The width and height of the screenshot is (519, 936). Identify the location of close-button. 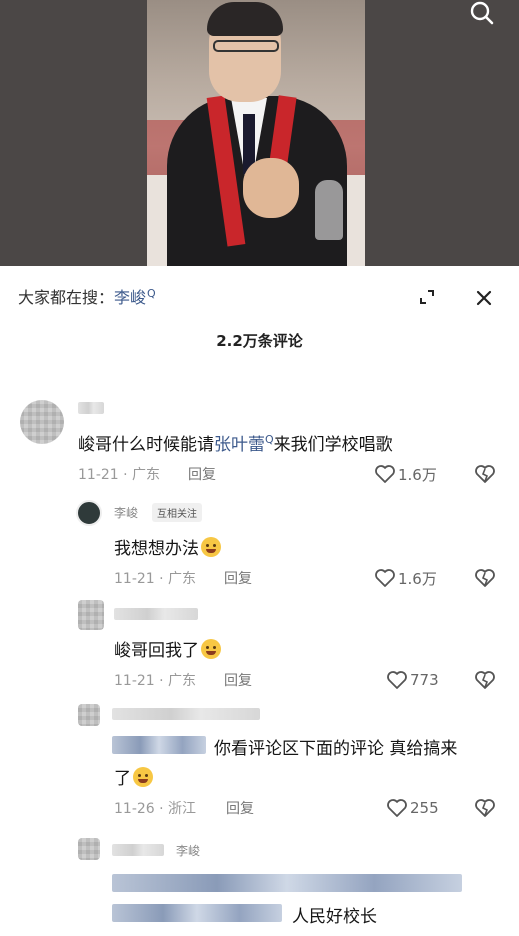
(484, 298).